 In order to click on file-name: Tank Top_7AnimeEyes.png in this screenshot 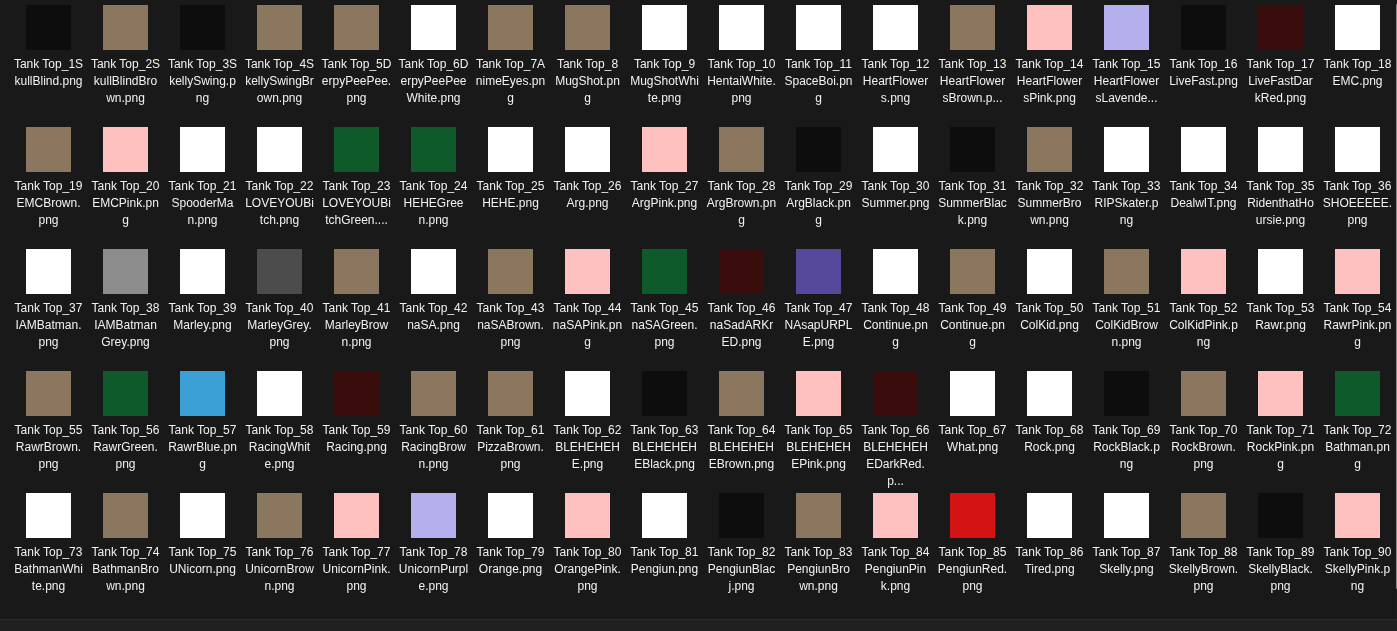, I will do `click(510, 81)`.